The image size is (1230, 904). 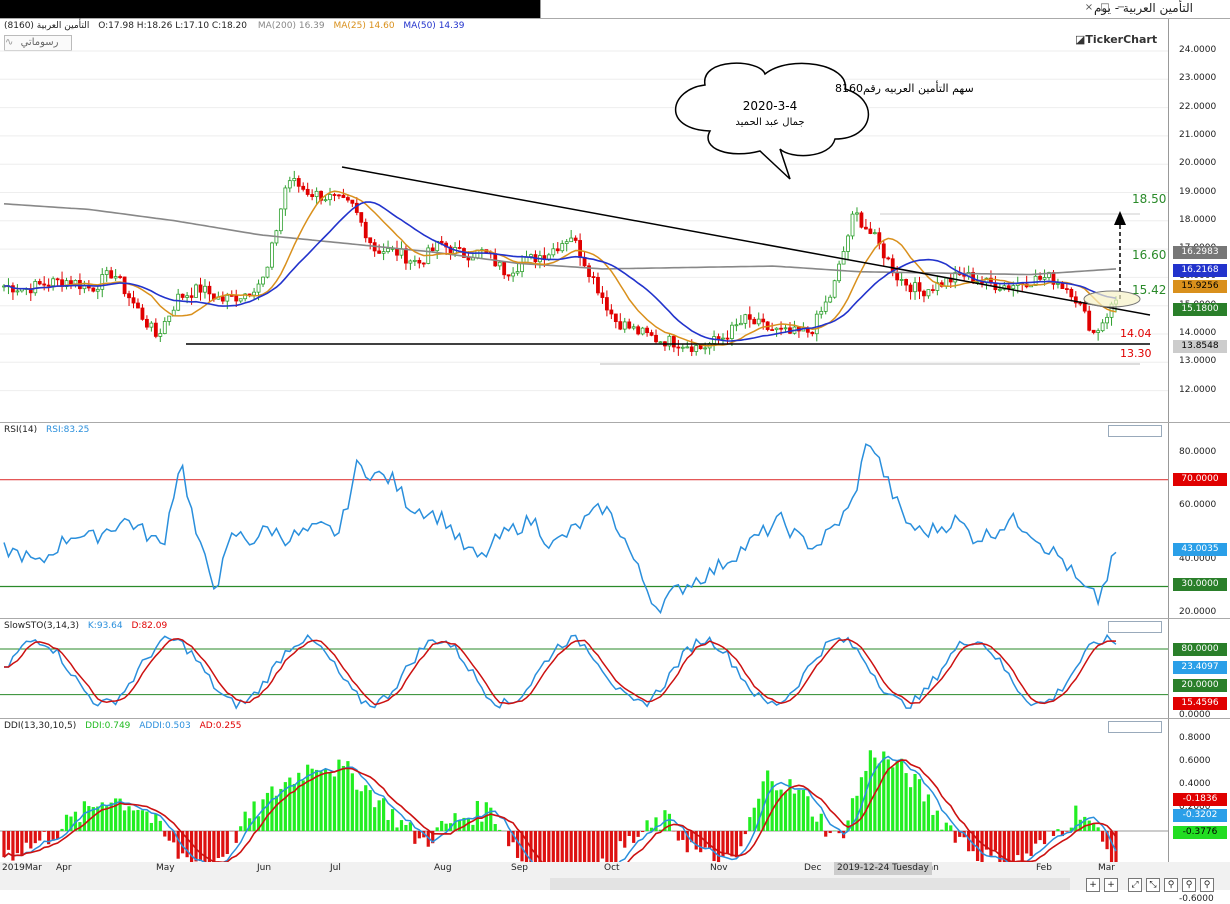 What do you see at coordinates (1195, 738) in the screenshot?
I see `ddi-tick: 0.8000` at bounding box center [1195, 738].